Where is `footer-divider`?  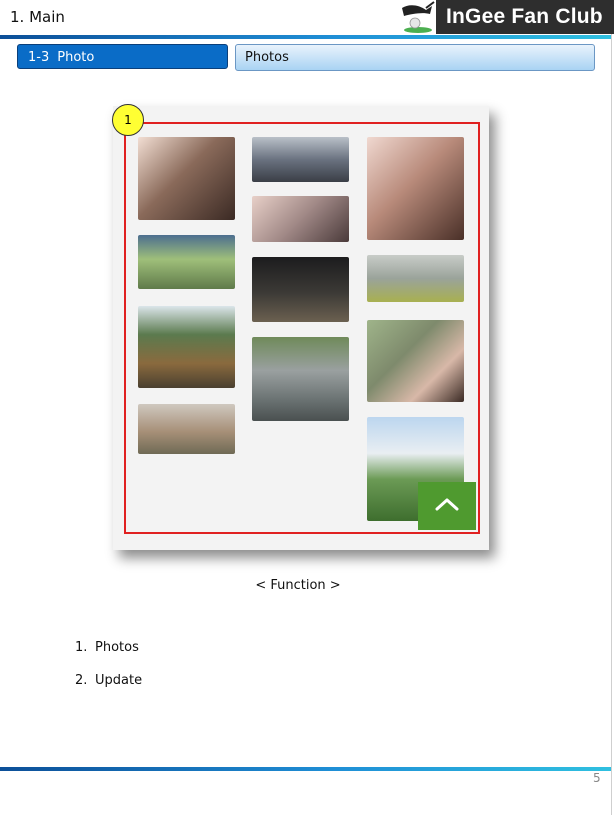
footer-divider is located at coordinates (305, 769).